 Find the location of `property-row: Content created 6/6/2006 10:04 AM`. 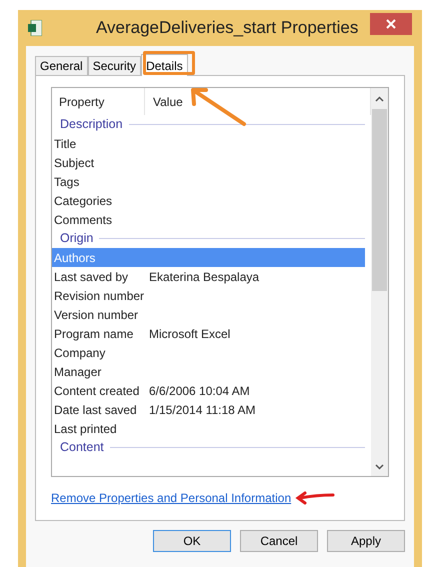

property-row: Content created 6/6/2006 10:04 AM is located at coordinates (208, 390).